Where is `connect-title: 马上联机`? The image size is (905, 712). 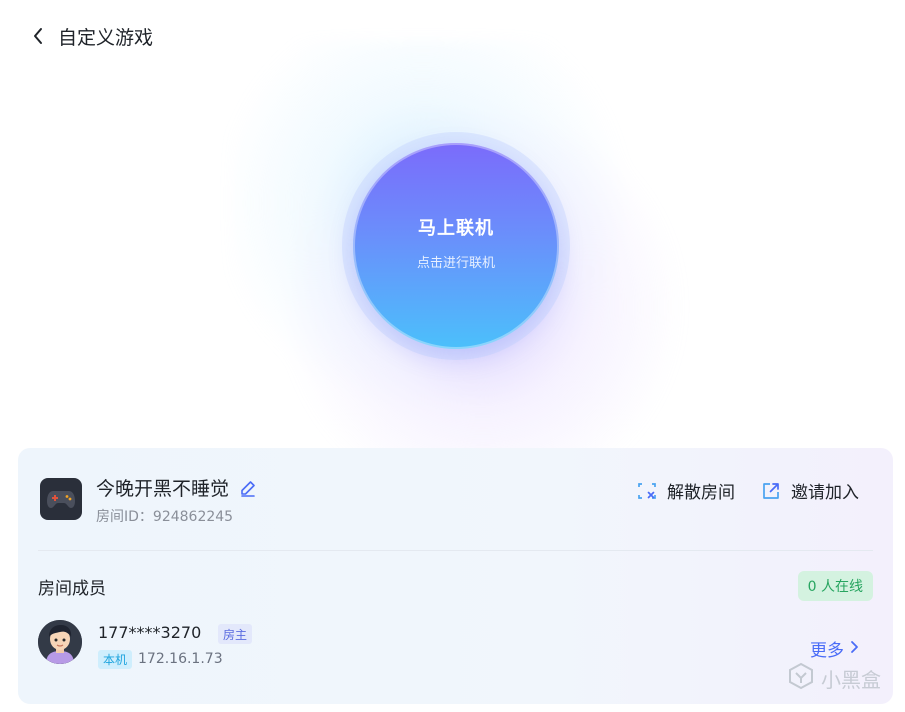
connect-title: 马上联机 is located at coordinates (456, 228).